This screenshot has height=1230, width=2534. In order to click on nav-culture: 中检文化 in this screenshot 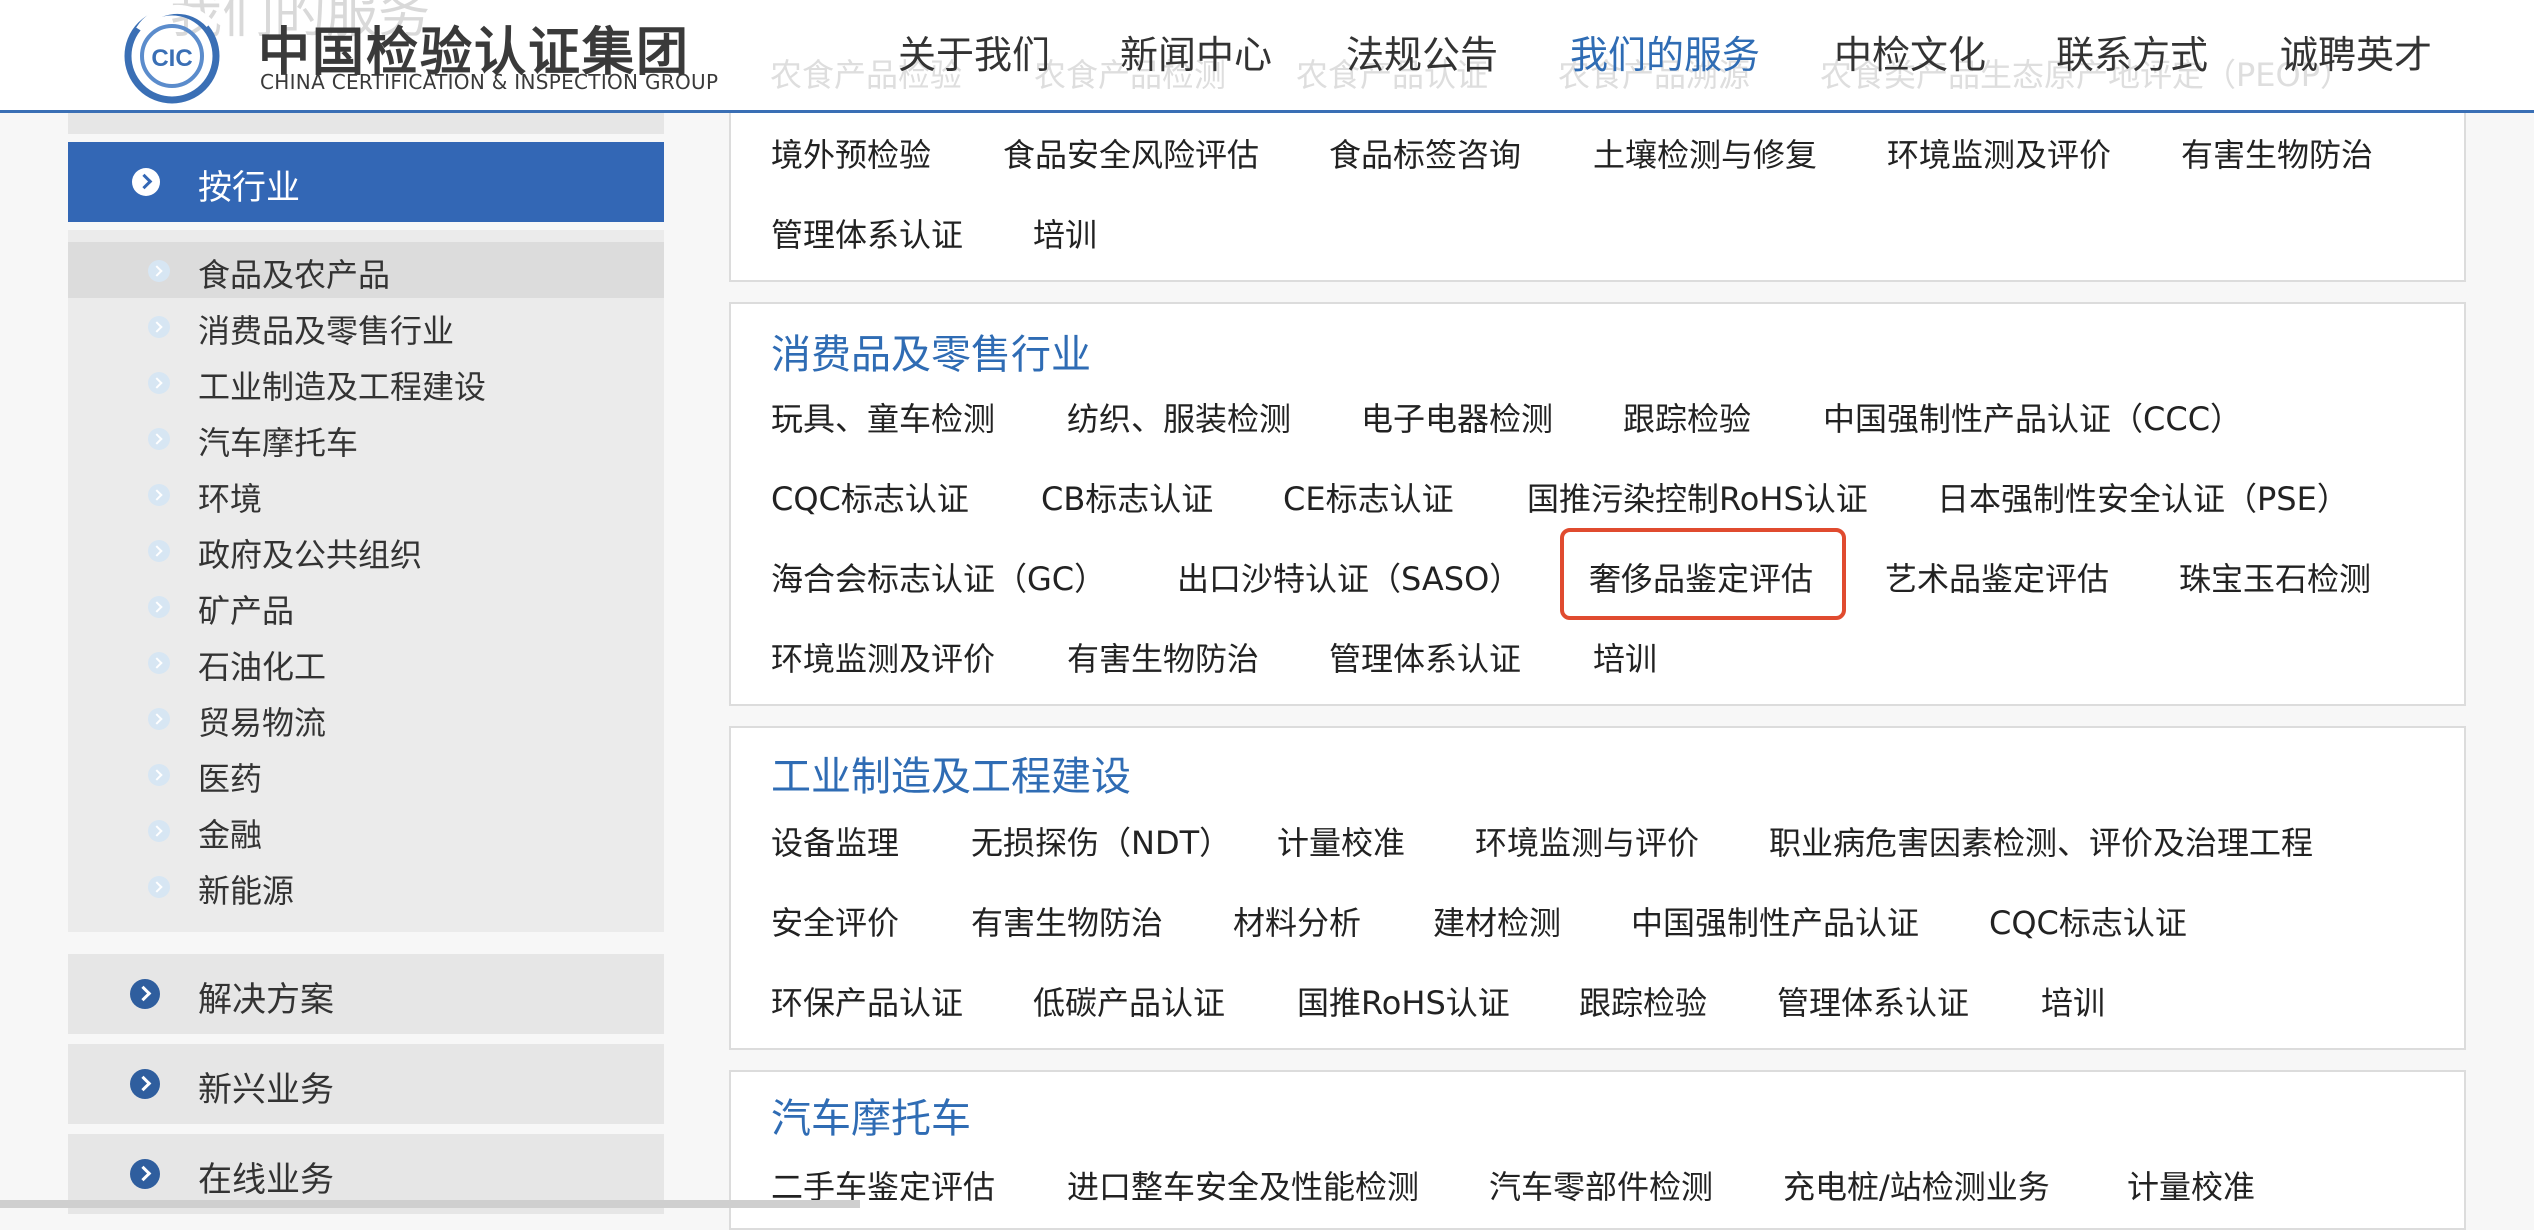, I will do `click(1910, 51)`.